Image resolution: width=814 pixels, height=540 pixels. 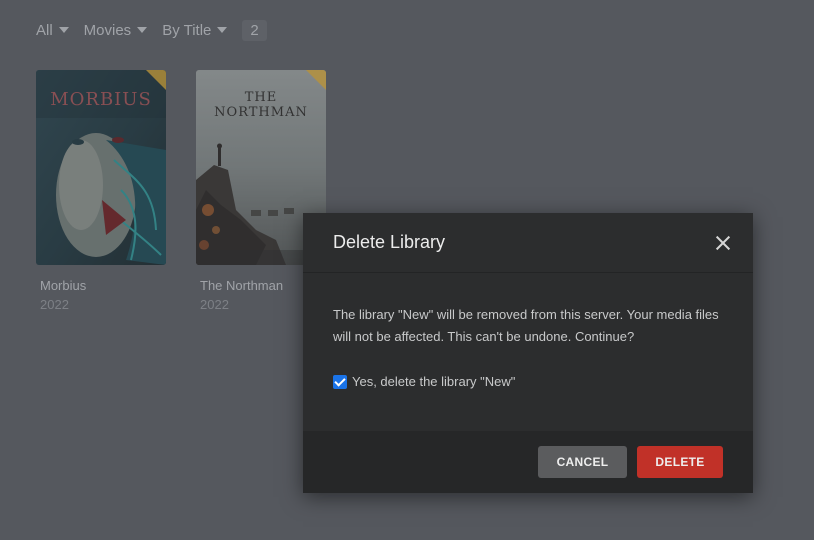 I want to click on filter-bar: All Movies By Title 2, so click(x=151, y=30).